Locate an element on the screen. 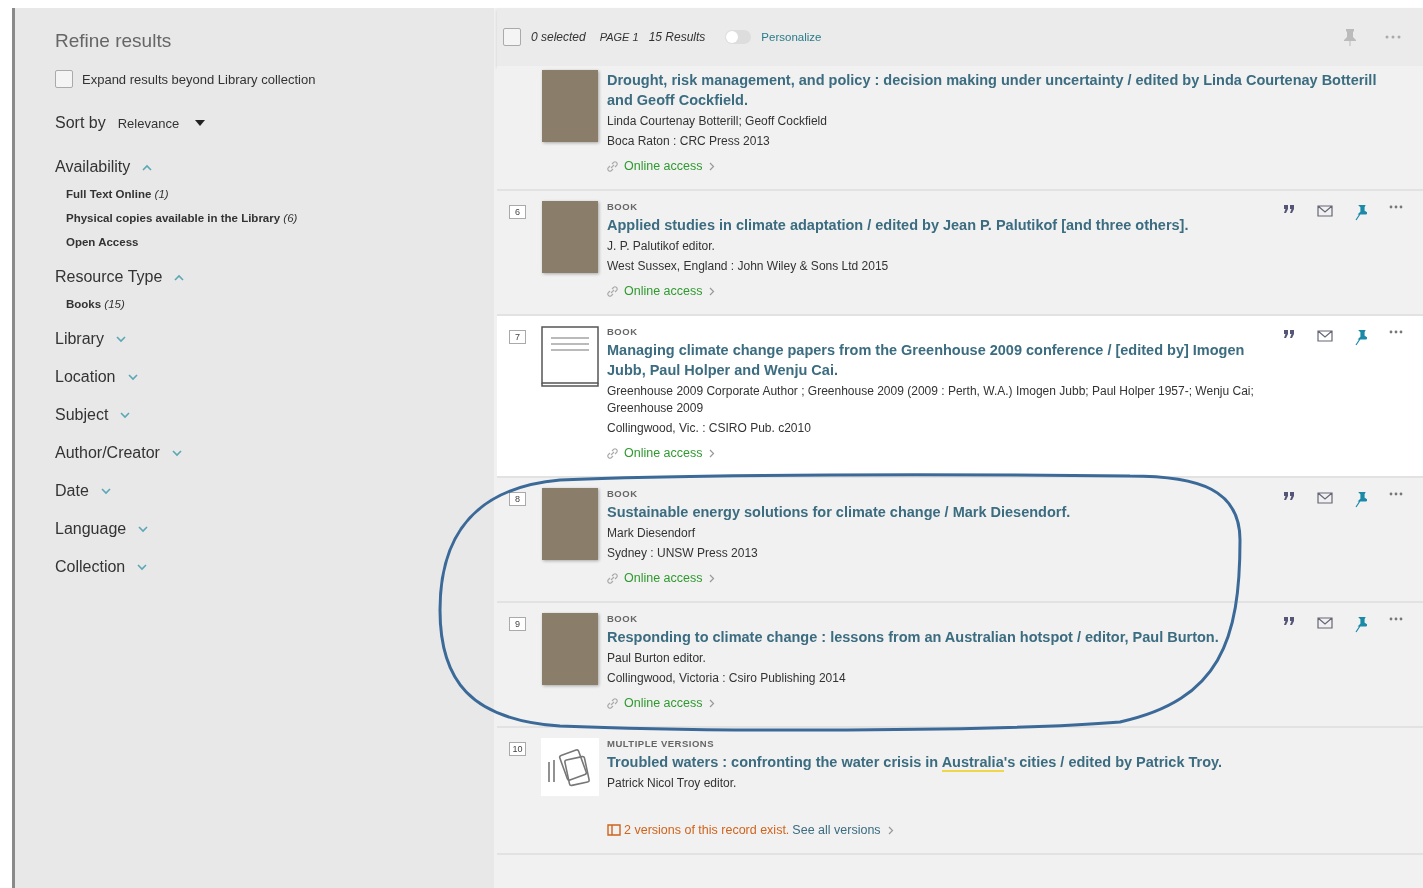  expand-label: Expand results beyond Library collection is located at coordinates (199, 79).